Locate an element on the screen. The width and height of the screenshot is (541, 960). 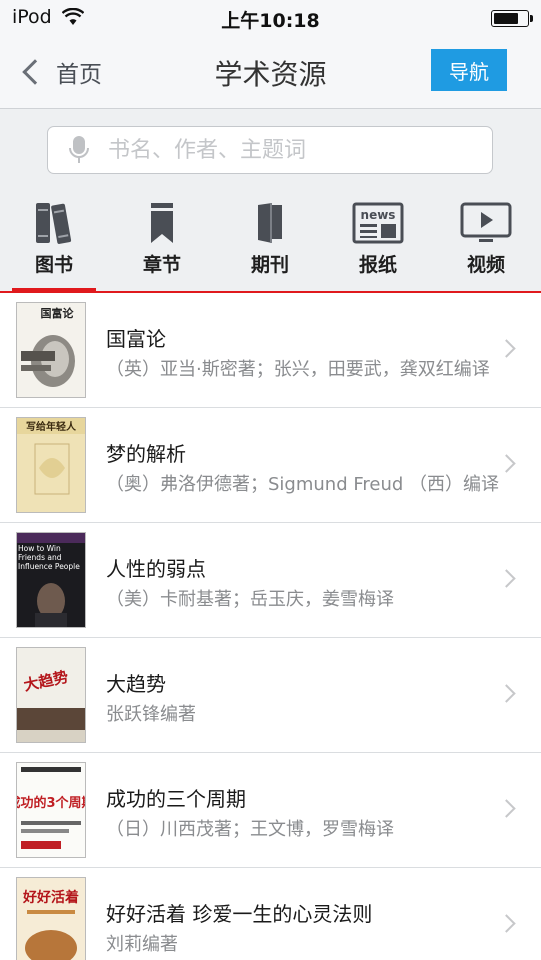
status-bar: iPod 上午10:18 is located at coordinates (270, 18).